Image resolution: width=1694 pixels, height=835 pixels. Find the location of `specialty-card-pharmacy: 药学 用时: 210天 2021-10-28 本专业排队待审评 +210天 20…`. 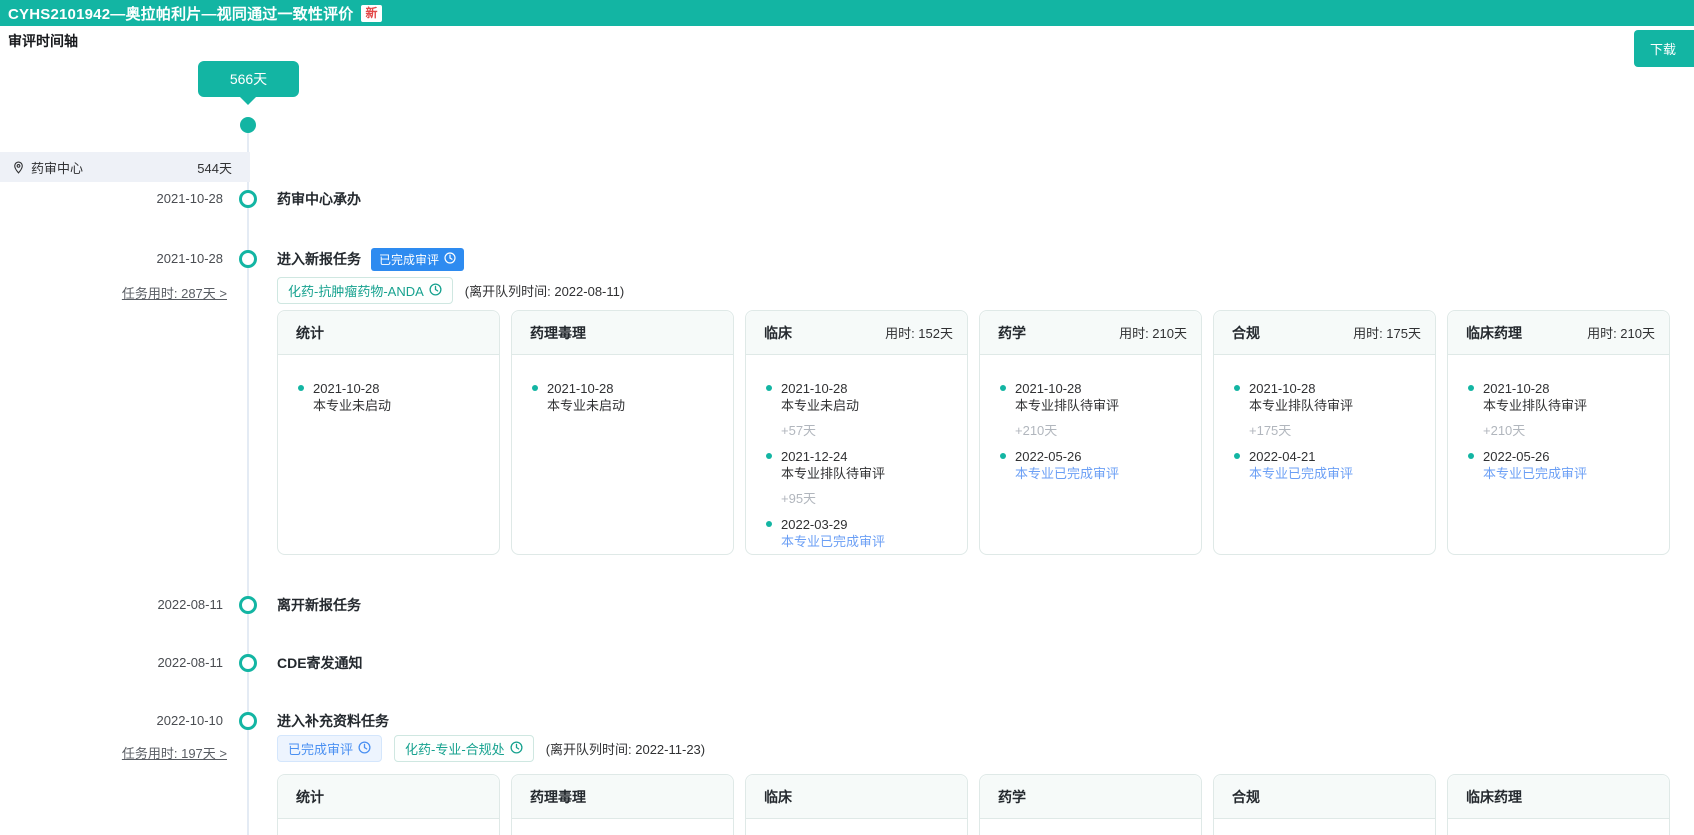

specialty-card-pharmacy: 药学 用时: 210天 2021-10-28 本专业排队待审评 +210天 20… is located at coordinates (1090, 432).